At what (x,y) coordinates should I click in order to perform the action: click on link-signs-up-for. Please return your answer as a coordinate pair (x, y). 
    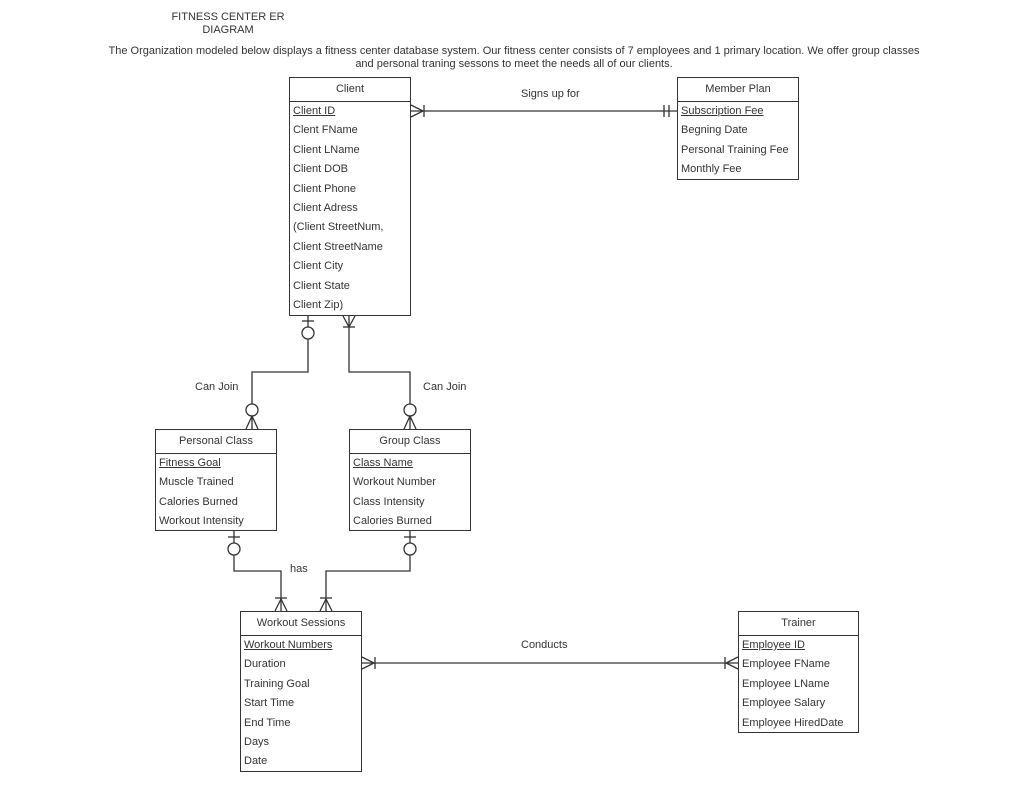
    Looking at the image, I should click on (543, 111).